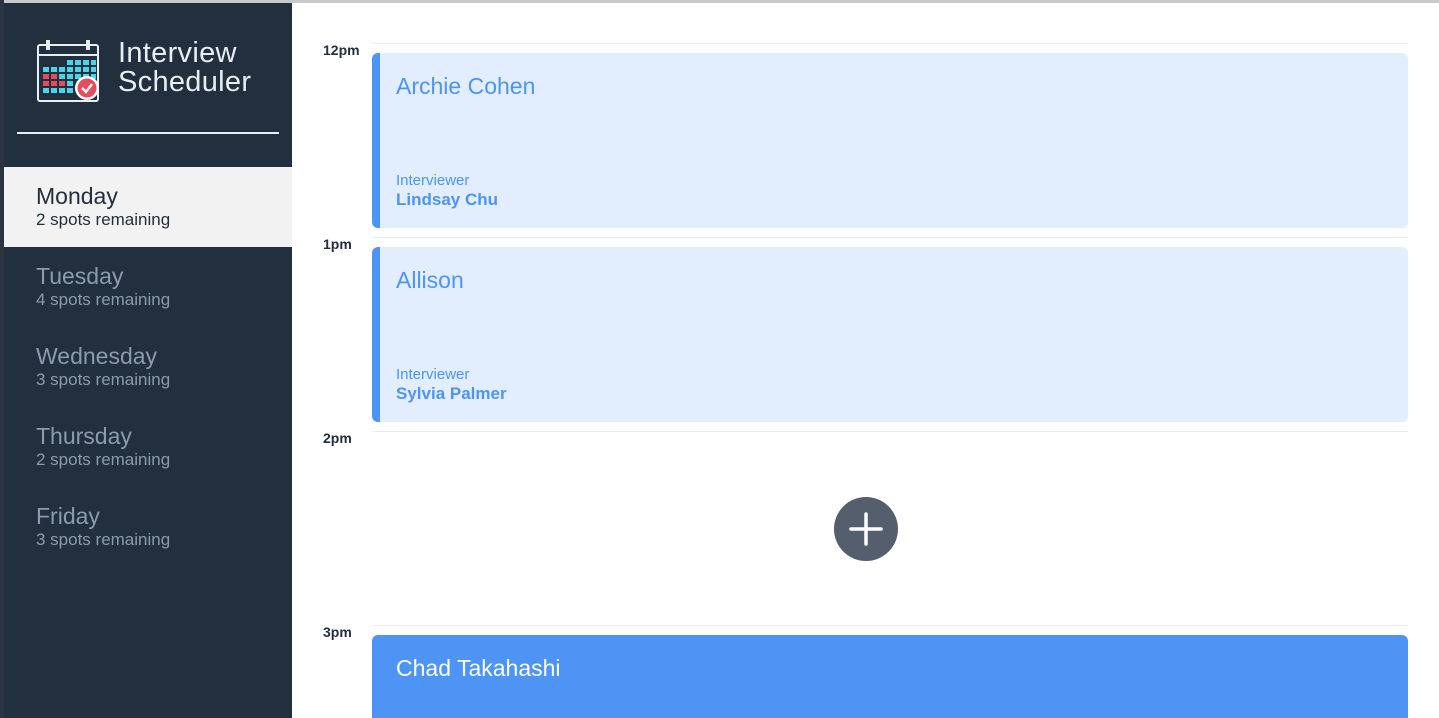 This screenshot has width=1439, height=718. Describe the element at coordinates (103, 299) in the screenshot. I see `day-spots: 4 spots remaining` at that location.